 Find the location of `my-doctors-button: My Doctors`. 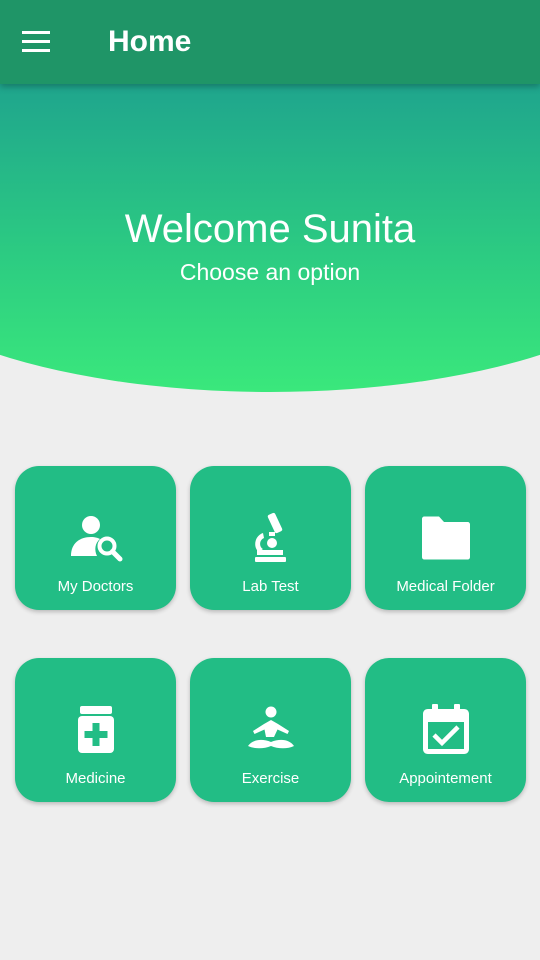

my-doctors-button: My Doctors is located at coordinates (95, 538).